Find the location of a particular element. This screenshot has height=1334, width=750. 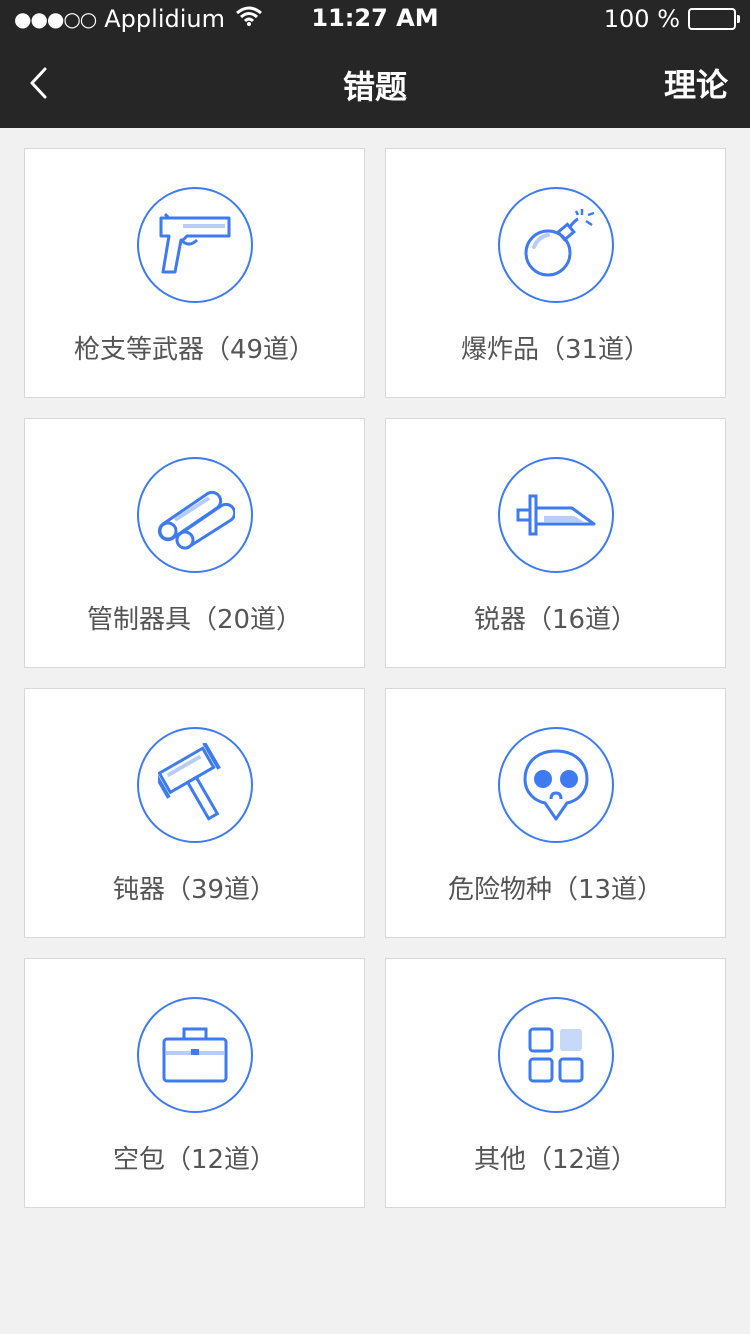

hammer-icon is located at coordinates (189, 782).